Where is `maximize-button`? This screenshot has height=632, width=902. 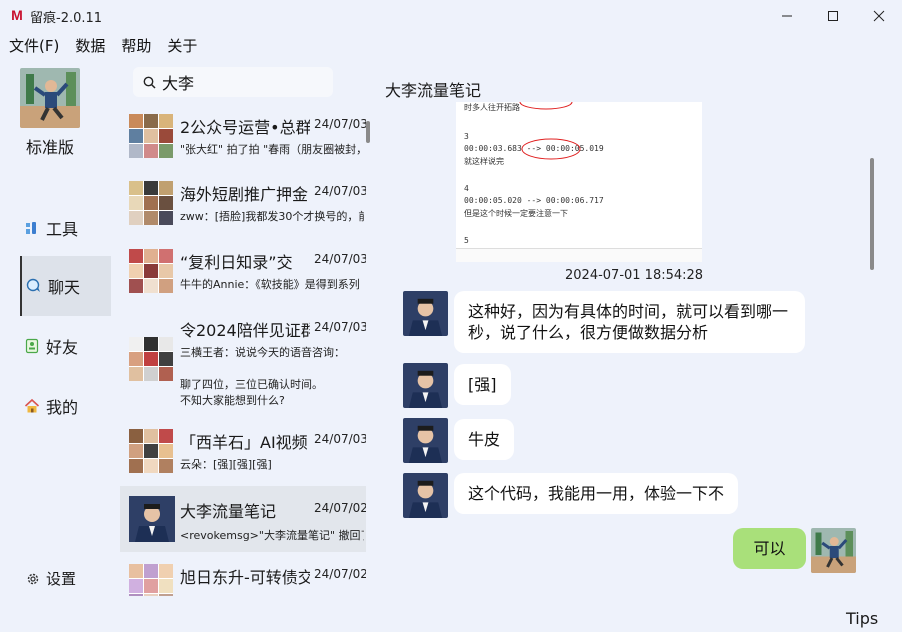 maximize-button is located at coordinates (833, 16).